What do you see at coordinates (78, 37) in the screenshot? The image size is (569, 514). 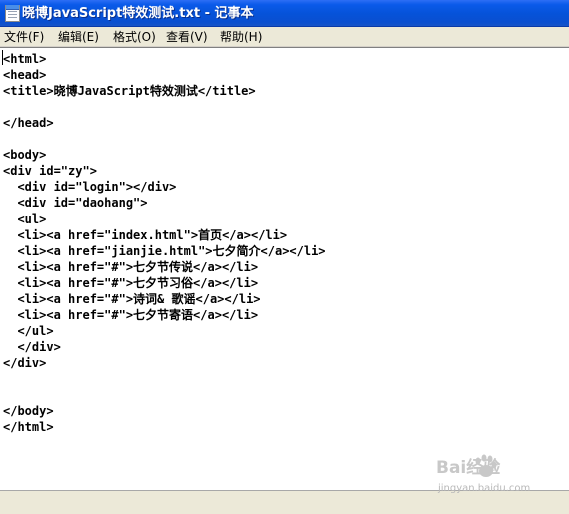 I see `menu-edit: 编辑(E)` at bounding box center [78, 37].